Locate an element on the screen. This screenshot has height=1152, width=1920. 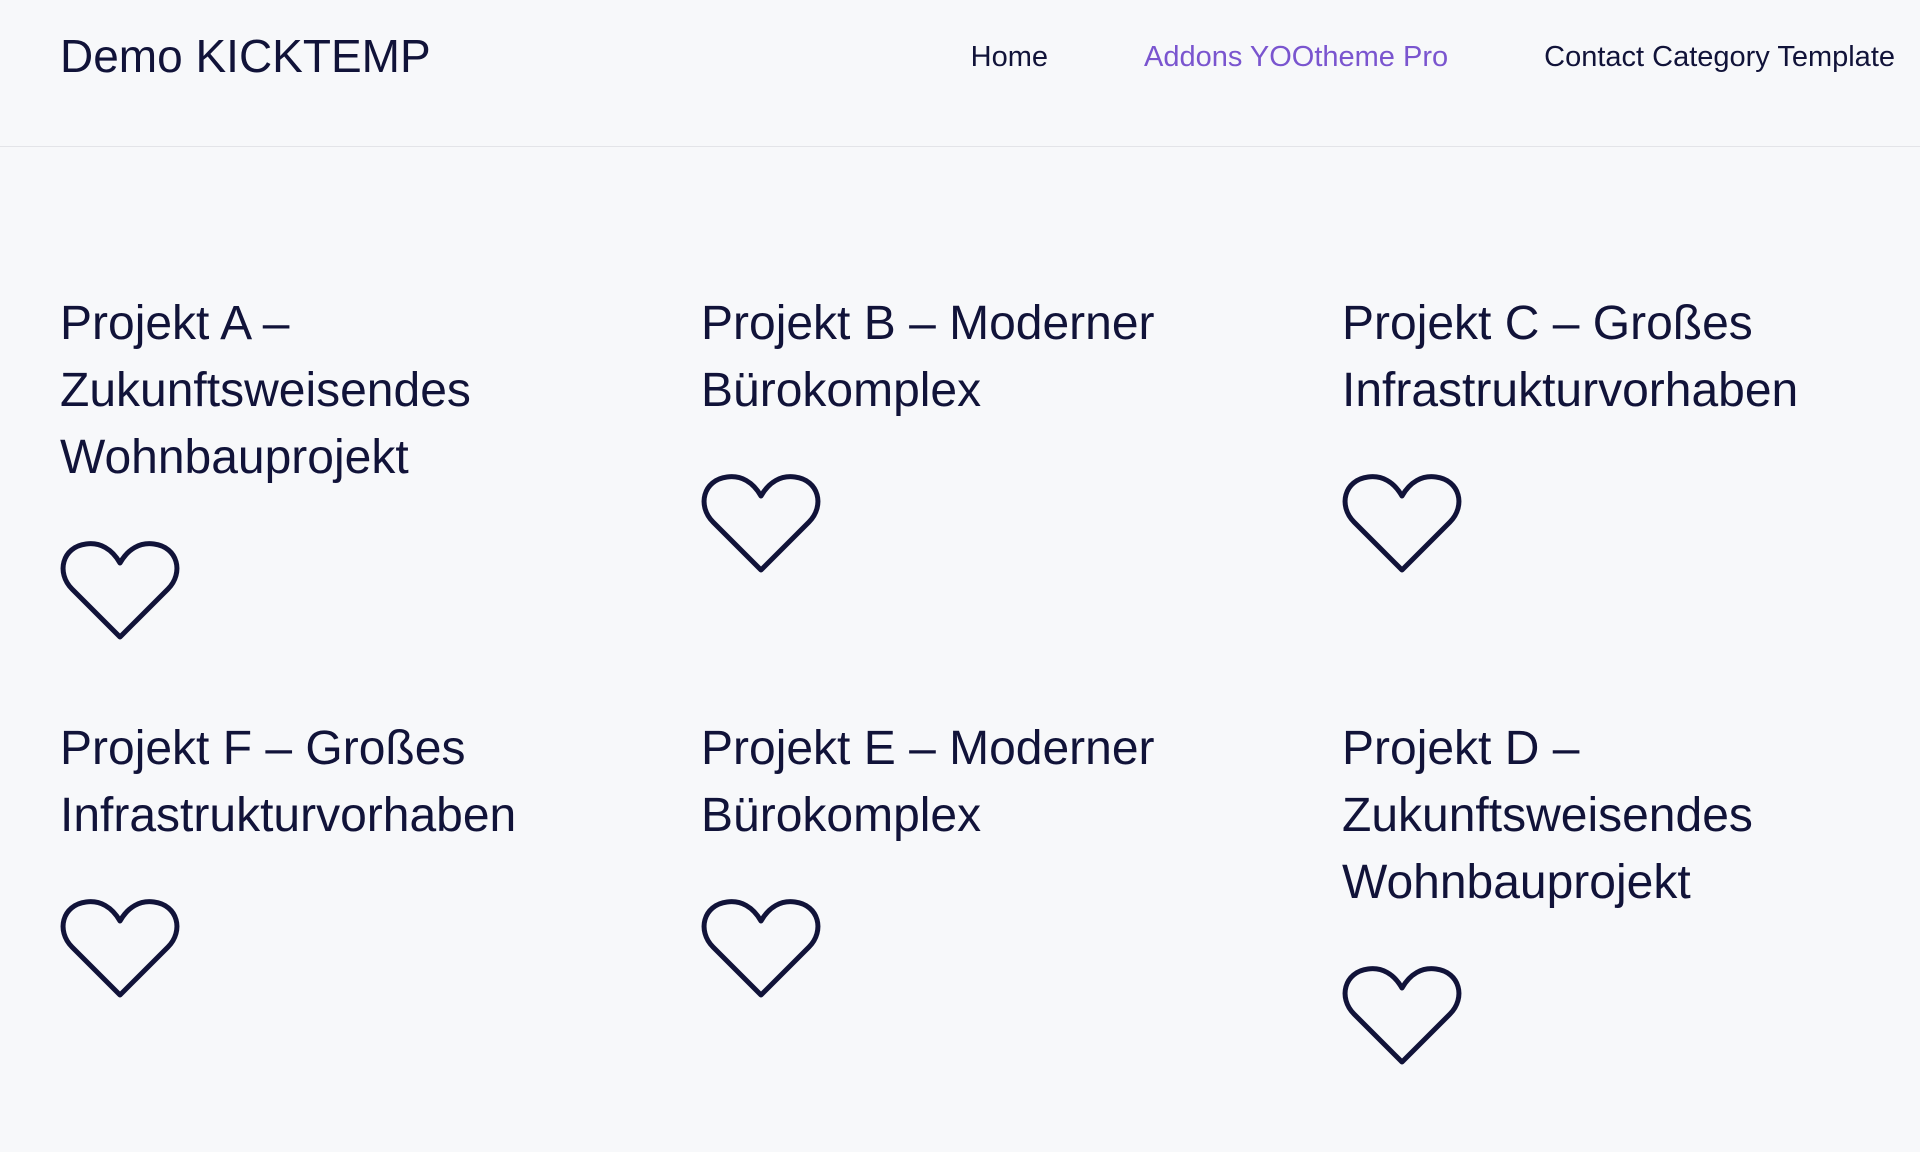
nav-link-addons-yootheme-pro: Addons YOOtheme Pro is located at coordinates (1296, 57).